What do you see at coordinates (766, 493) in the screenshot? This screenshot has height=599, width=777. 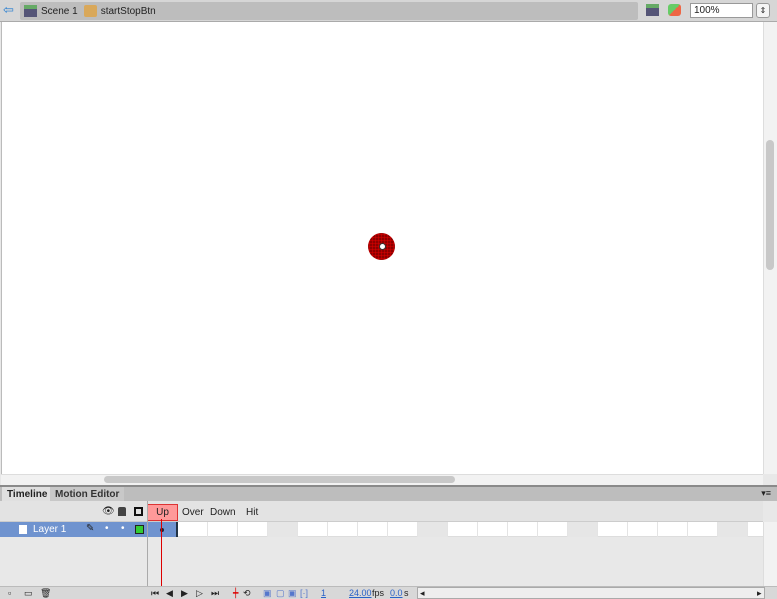 I see `panel-menu-icon: ▾≡` at bounding box center [766, 493].